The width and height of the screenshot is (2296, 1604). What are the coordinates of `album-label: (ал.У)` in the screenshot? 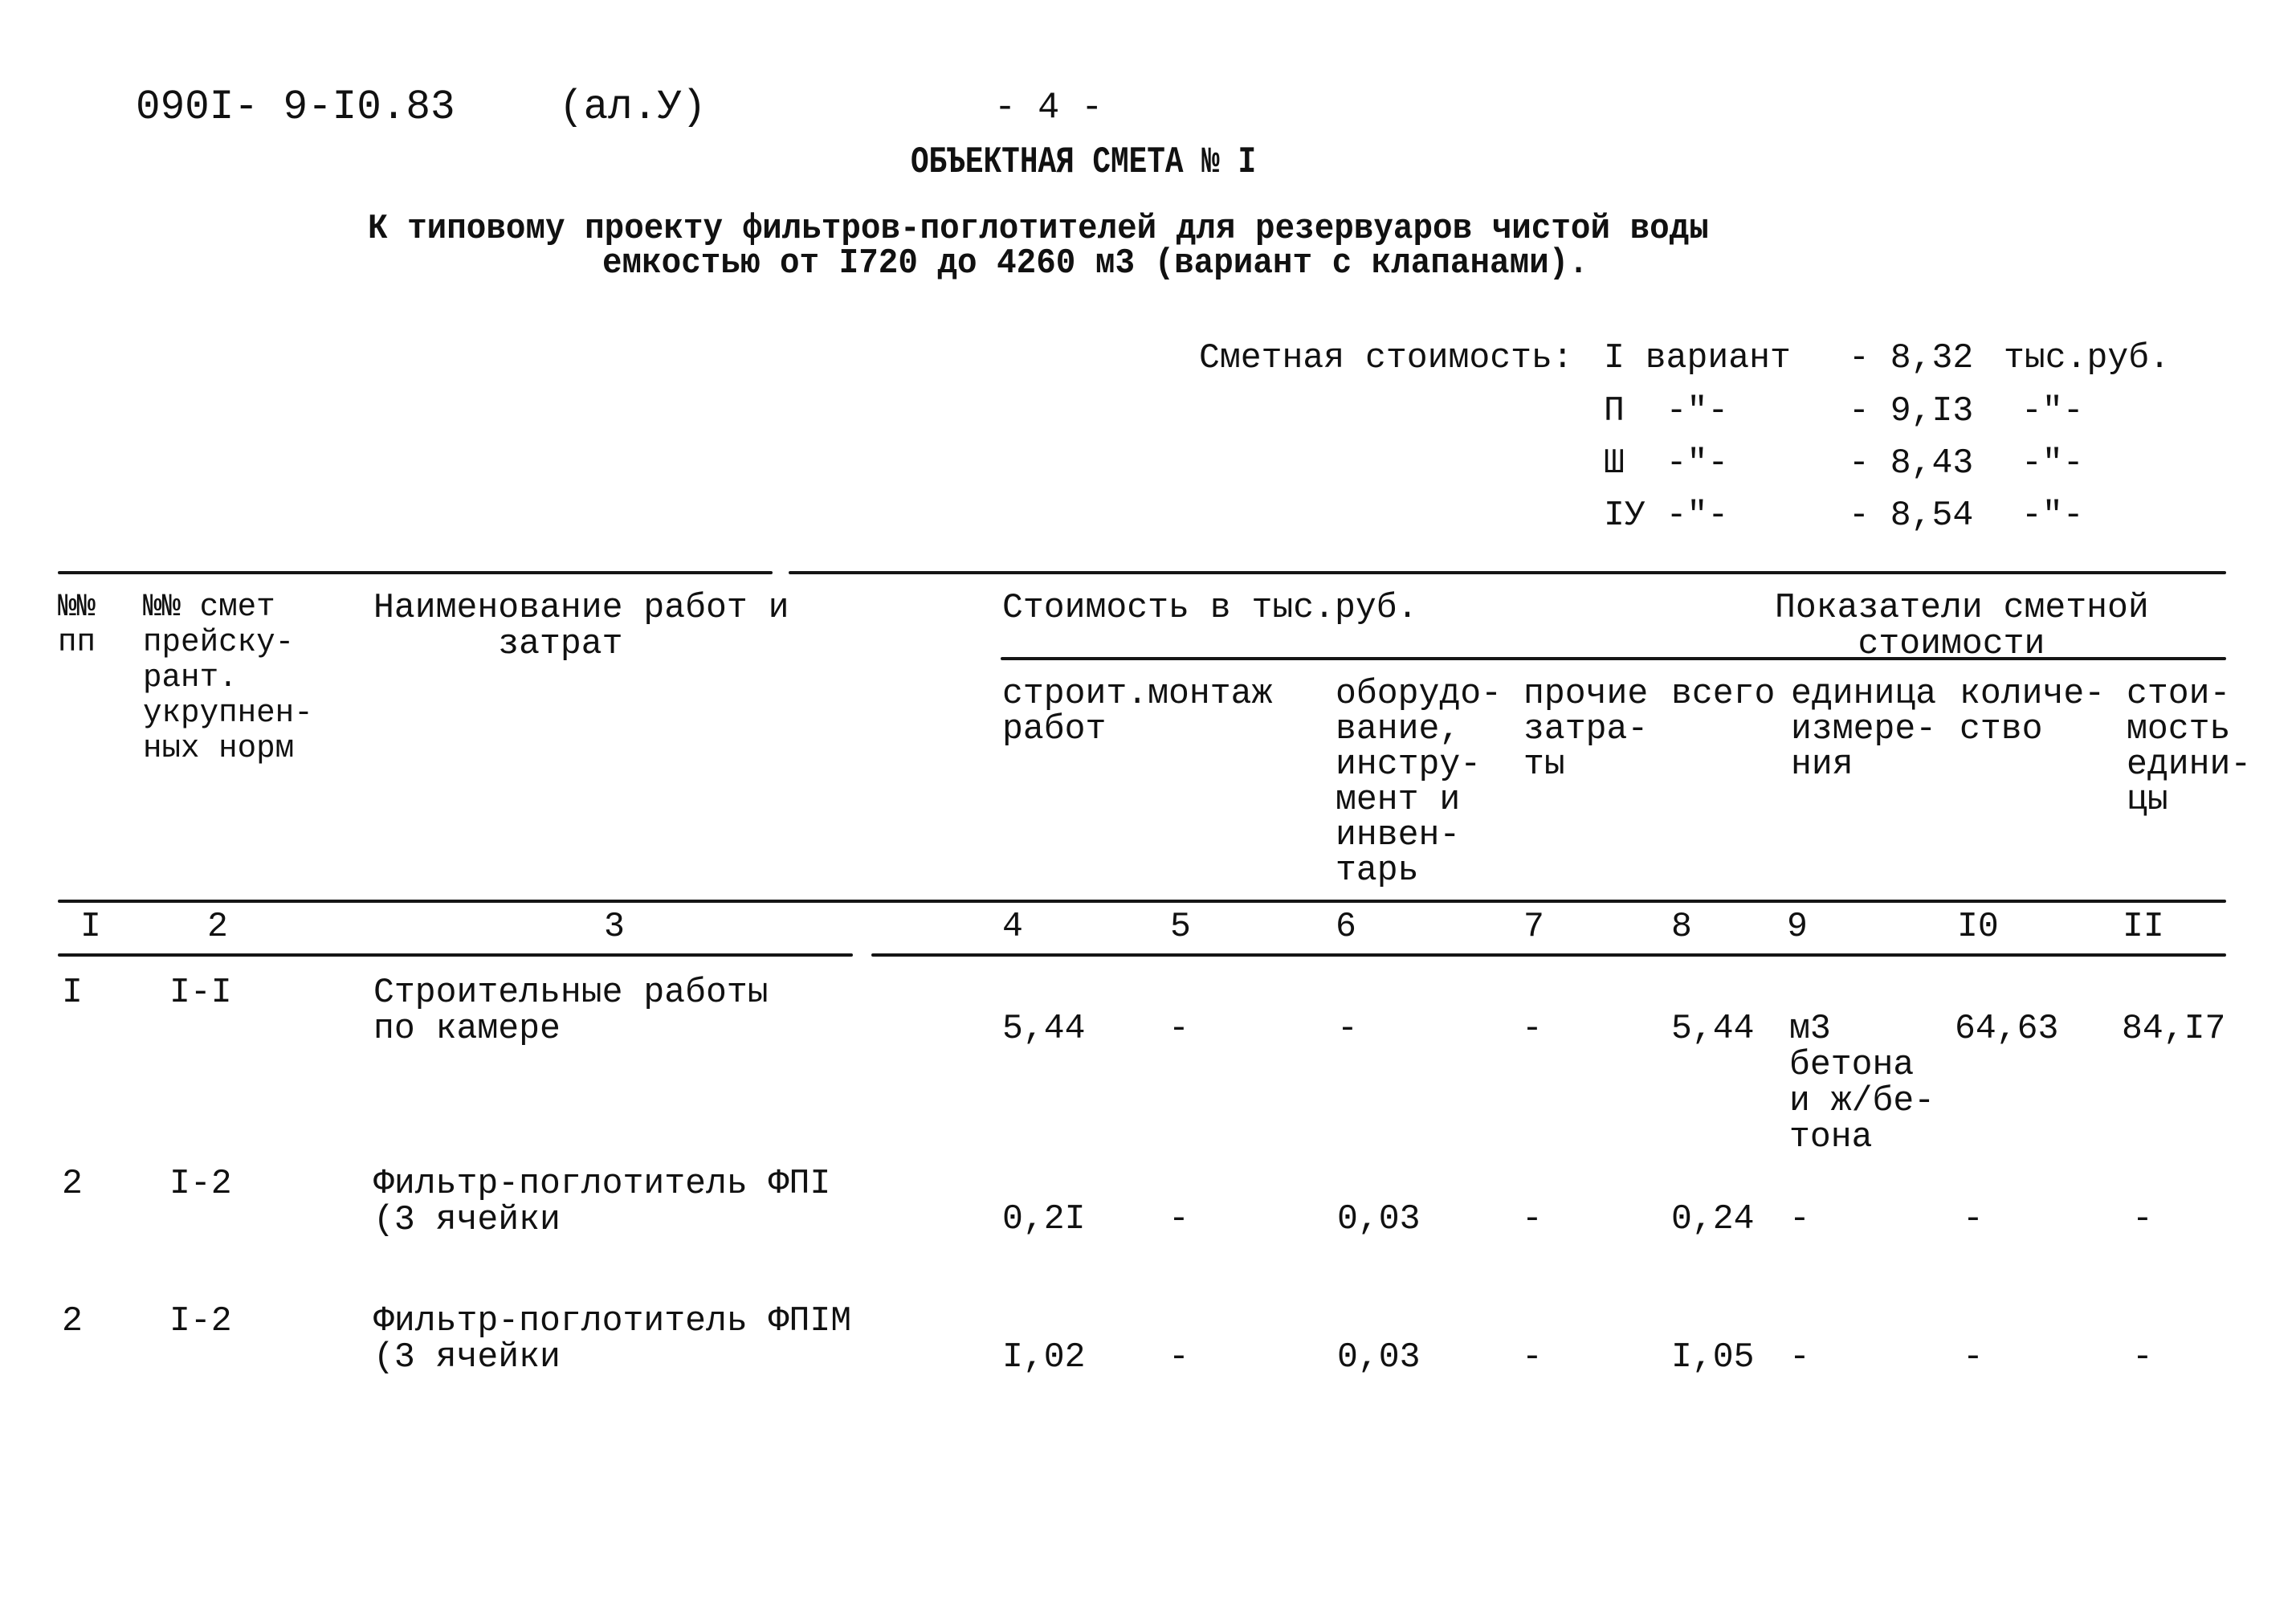 It's located at (633, 107).